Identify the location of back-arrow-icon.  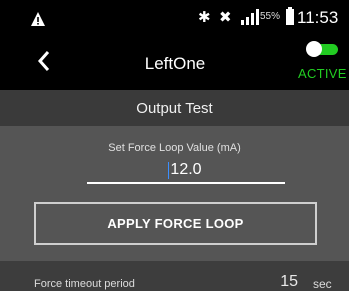
(44, 61).